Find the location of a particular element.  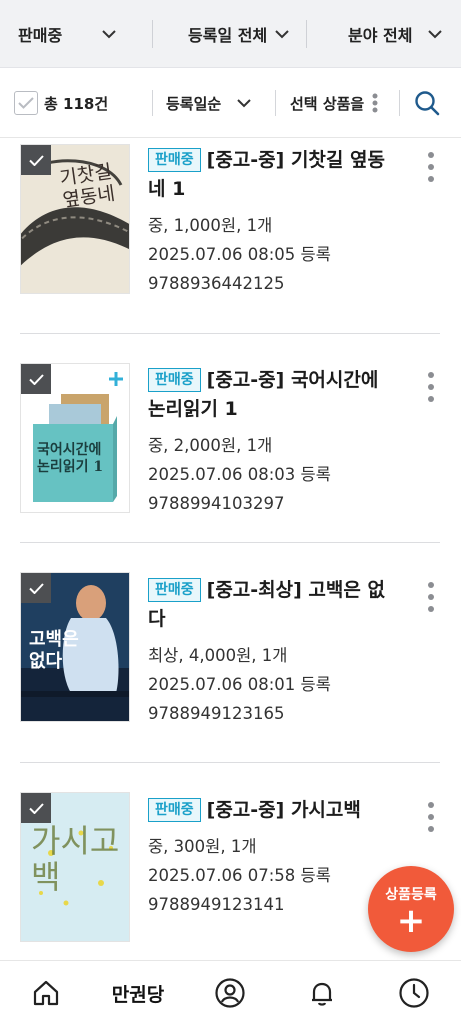

book-cover: 고백은 없다 is located at coordinates (75, 647).